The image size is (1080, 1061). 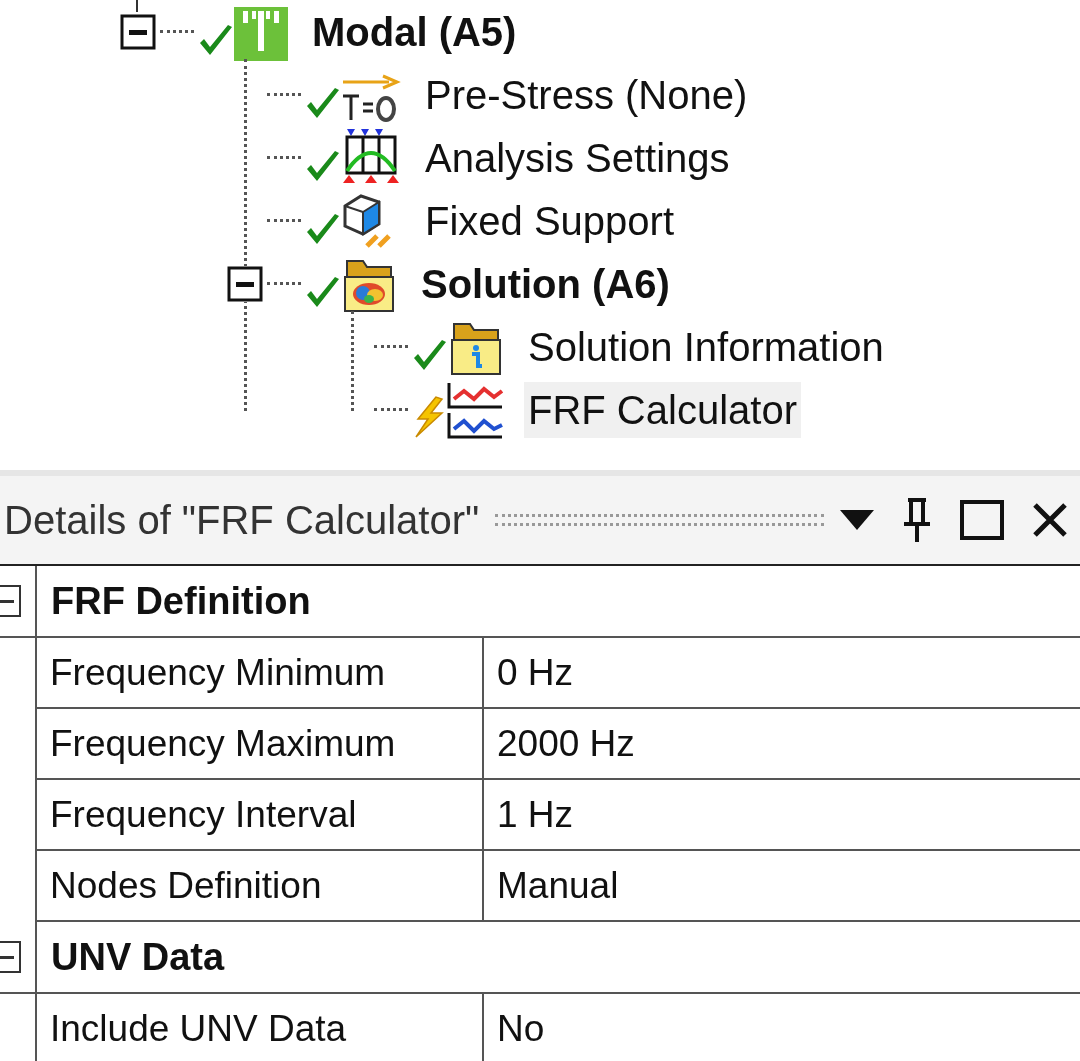 What do you see at coordinates (414, 31) in the screenshot?
I see `tree-item-label: Modal (A5)` at bounding box center [414, 31].